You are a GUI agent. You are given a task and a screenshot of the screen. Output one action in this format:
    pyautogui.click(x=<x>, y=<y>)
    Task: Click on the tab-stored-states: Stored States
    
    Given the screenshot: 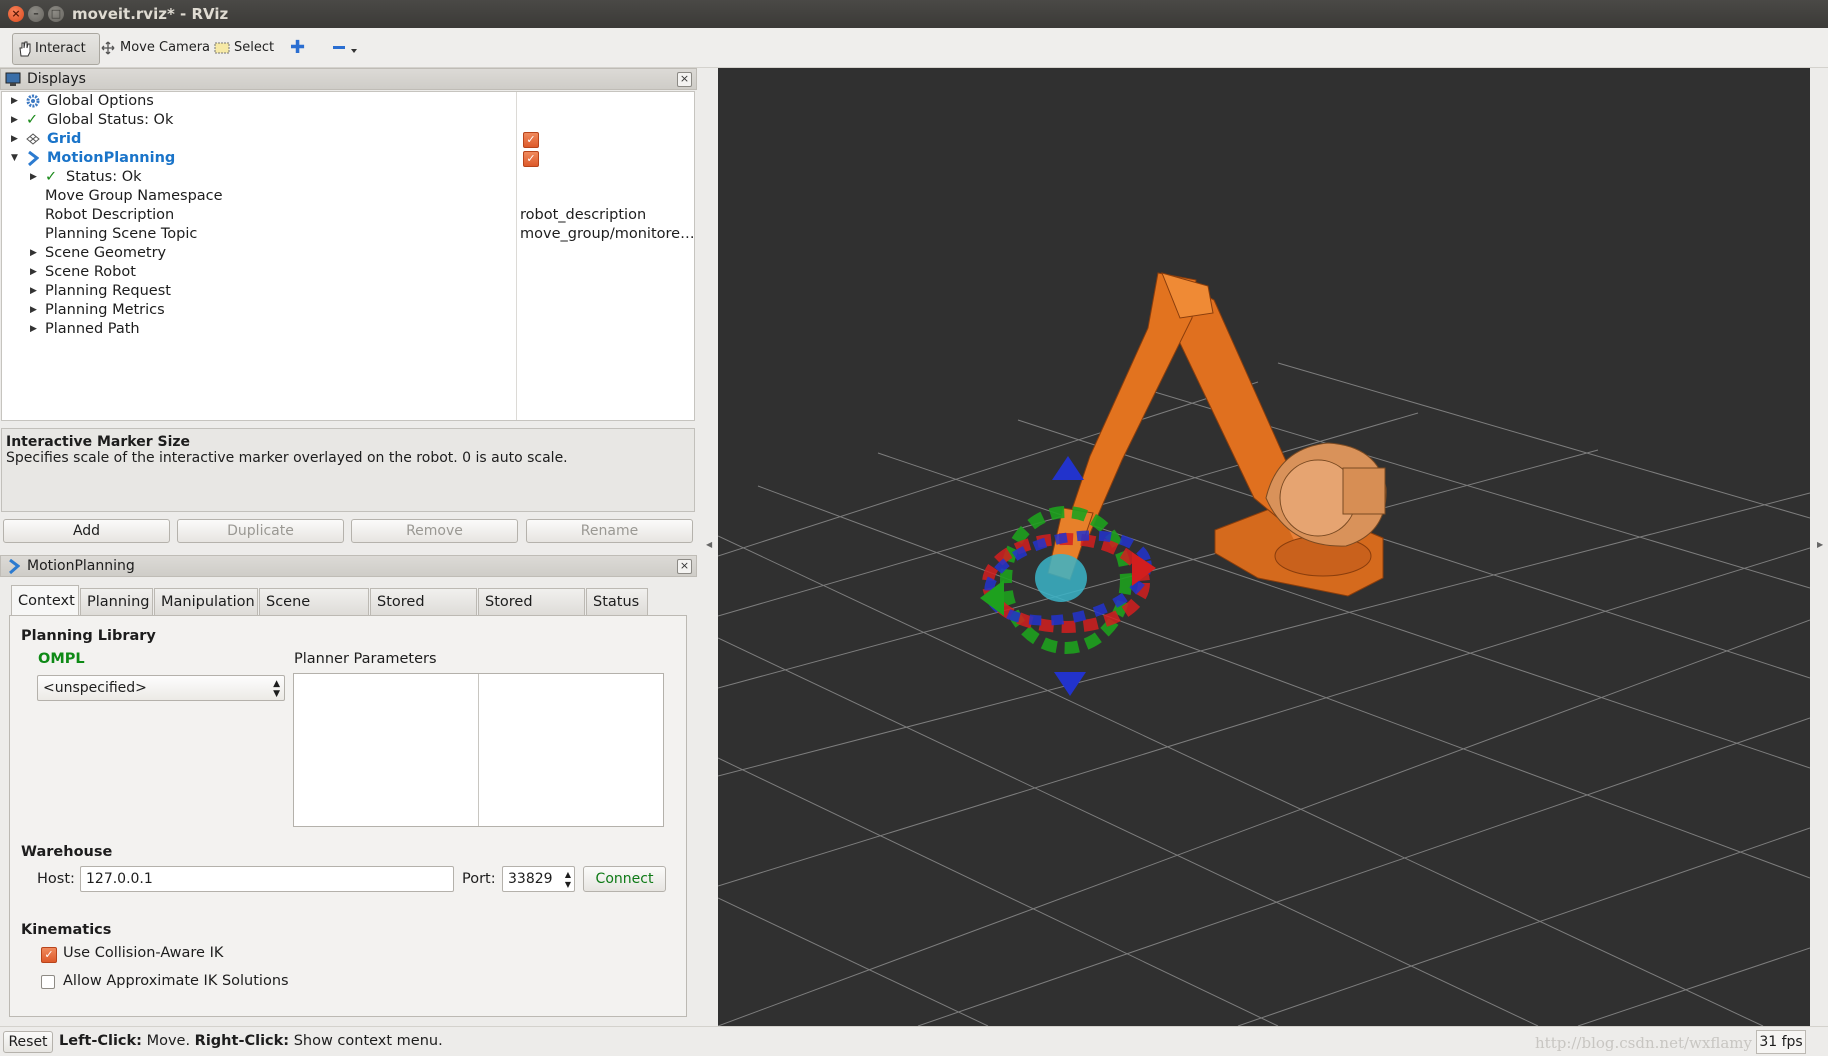 What is the action you would take?
    pyautogui.click(x=531, y=612)
    